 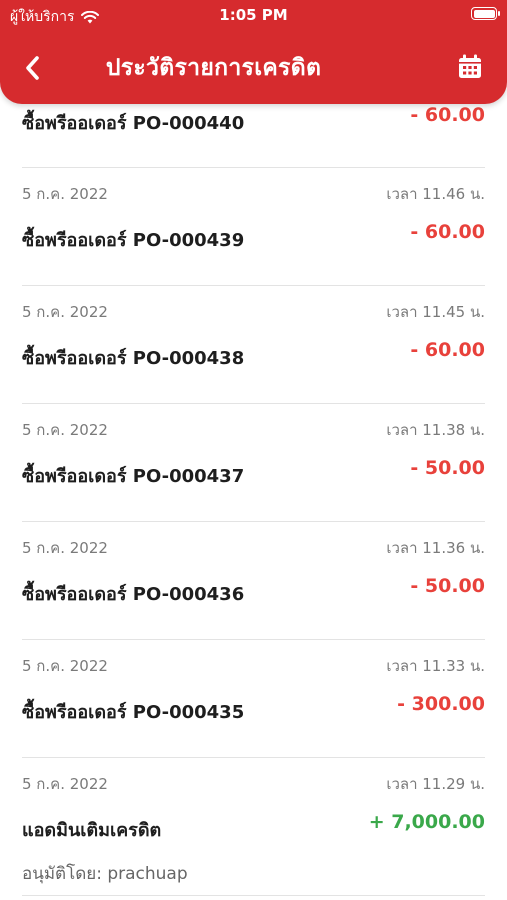 What do you see at coordinates (435, 312) in the screenshot?
I see `transaction-time: เวลา 11.45 น.` at bounding box center [435, 312].